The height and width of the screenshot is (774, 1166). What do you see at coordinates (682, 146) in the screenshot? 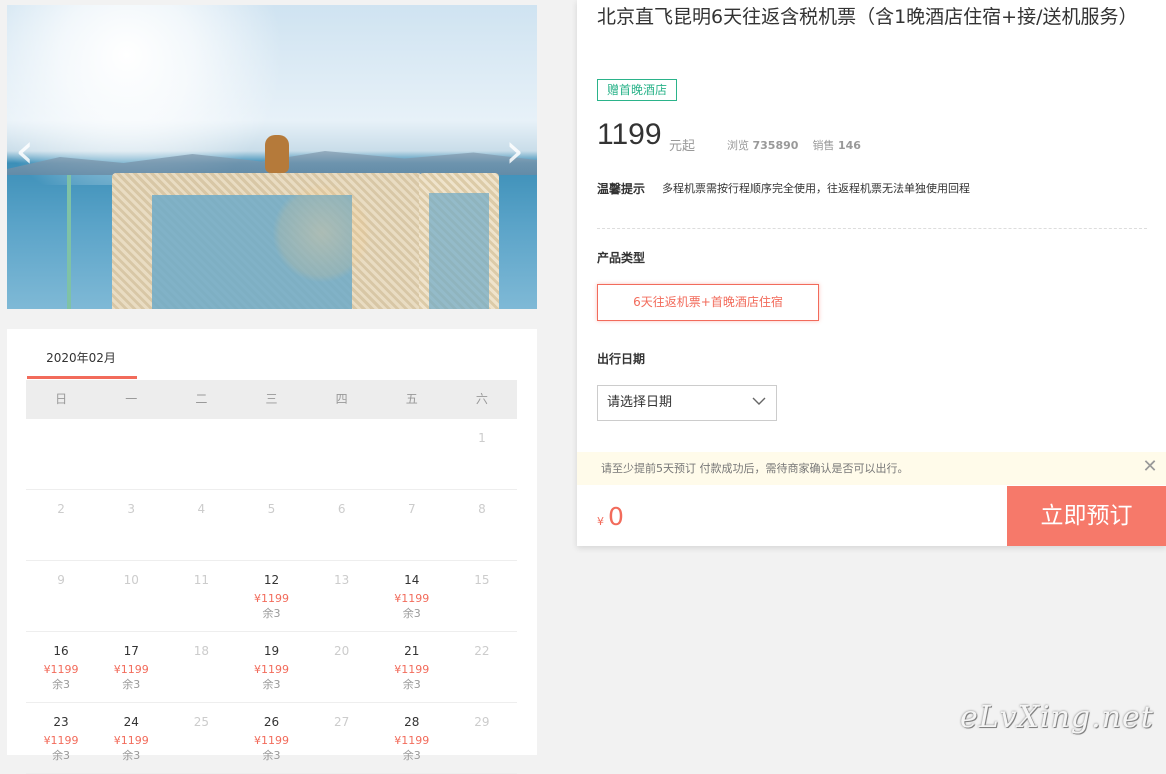
I see `price-unit: 元起` at bounding box center [682, 146].